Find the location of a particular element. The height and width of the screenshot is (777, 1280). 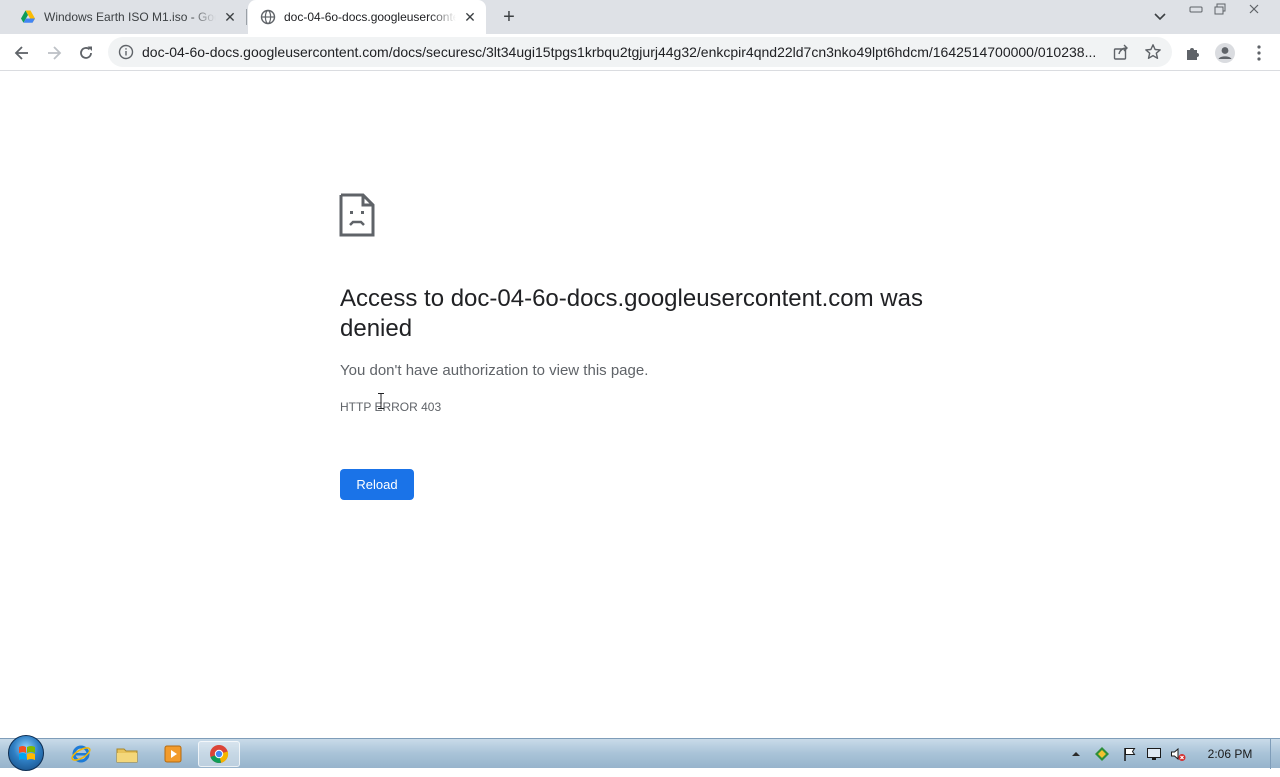

reload-button: Reload is located at coordinates (377, 484).